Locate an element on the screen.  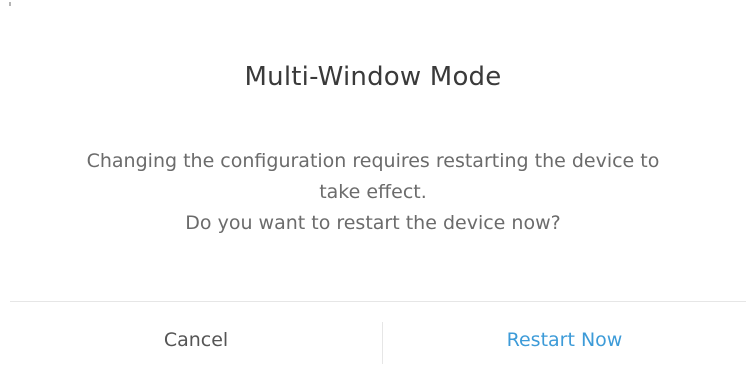
message-line: take effect. is located at coordinates (373, 192).